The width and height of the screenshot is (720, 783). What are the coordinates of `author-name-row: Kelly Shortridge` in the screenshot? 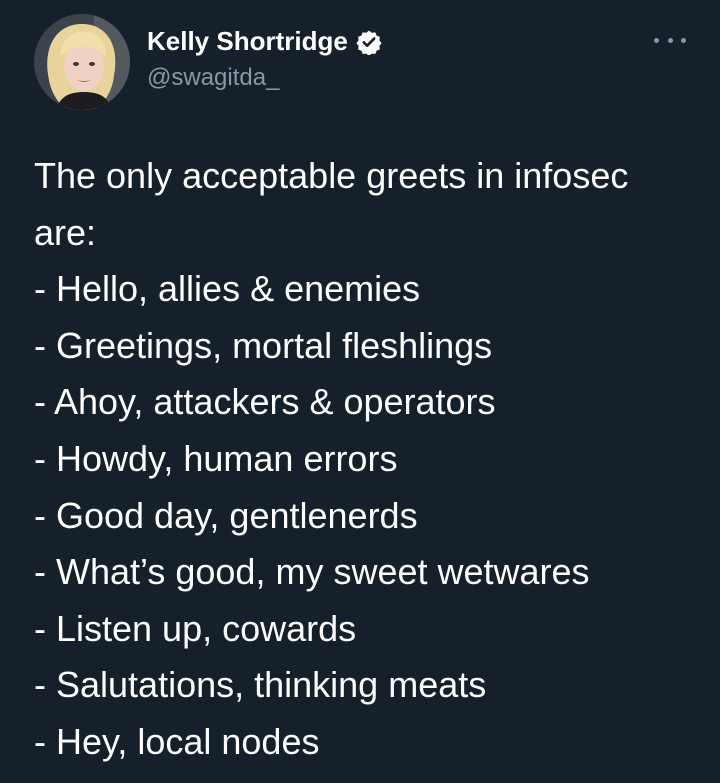 It's located at (264, 41).